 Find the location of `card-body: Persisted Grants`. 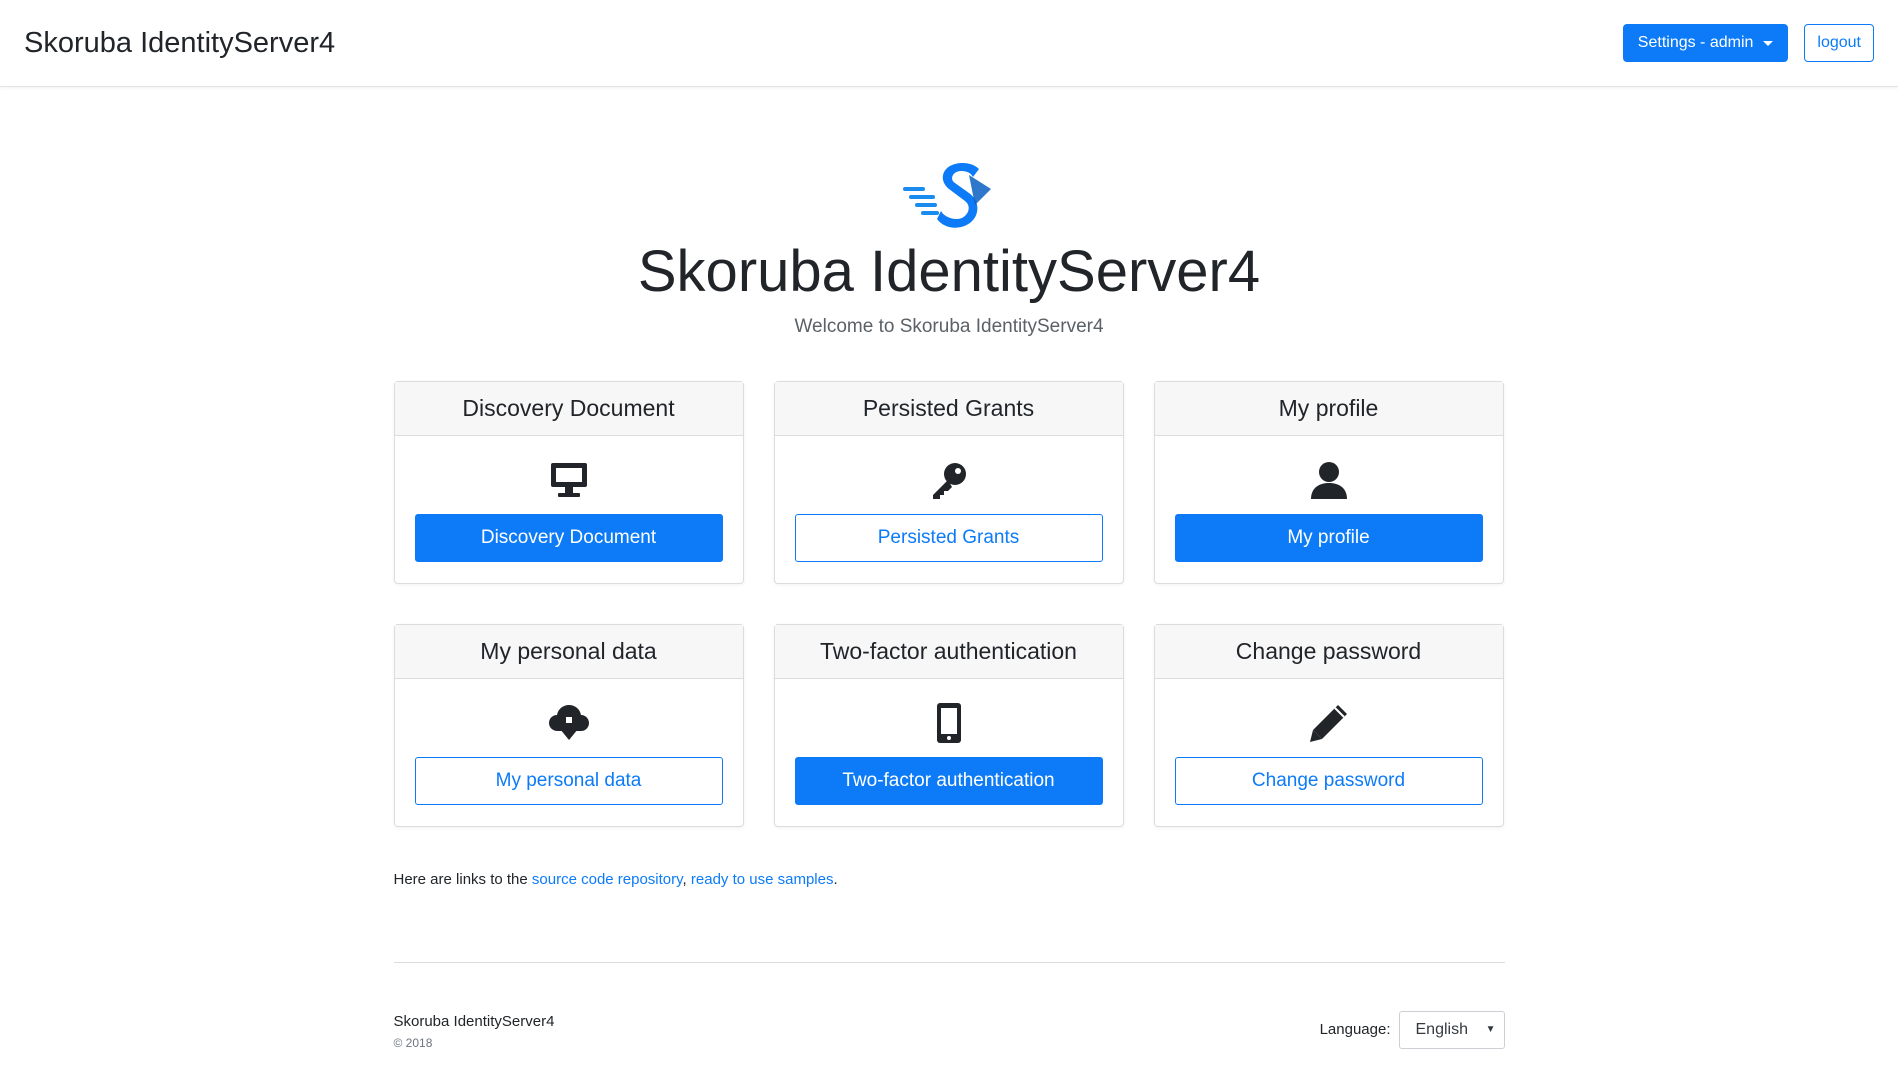

card-body: Persisted Grants is located at coordinates (949, 499).